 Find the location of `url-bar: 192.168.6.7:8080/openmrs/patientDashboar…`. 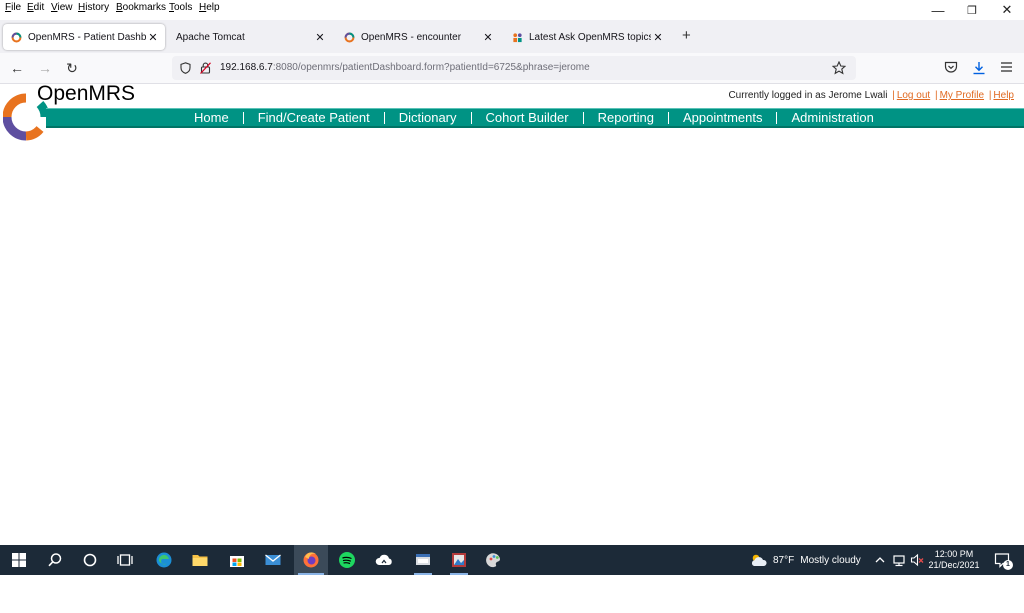

url-bar: 192.168.6.7:8080/openmrs/patientDashboar… is located at coordinates (514, 68).